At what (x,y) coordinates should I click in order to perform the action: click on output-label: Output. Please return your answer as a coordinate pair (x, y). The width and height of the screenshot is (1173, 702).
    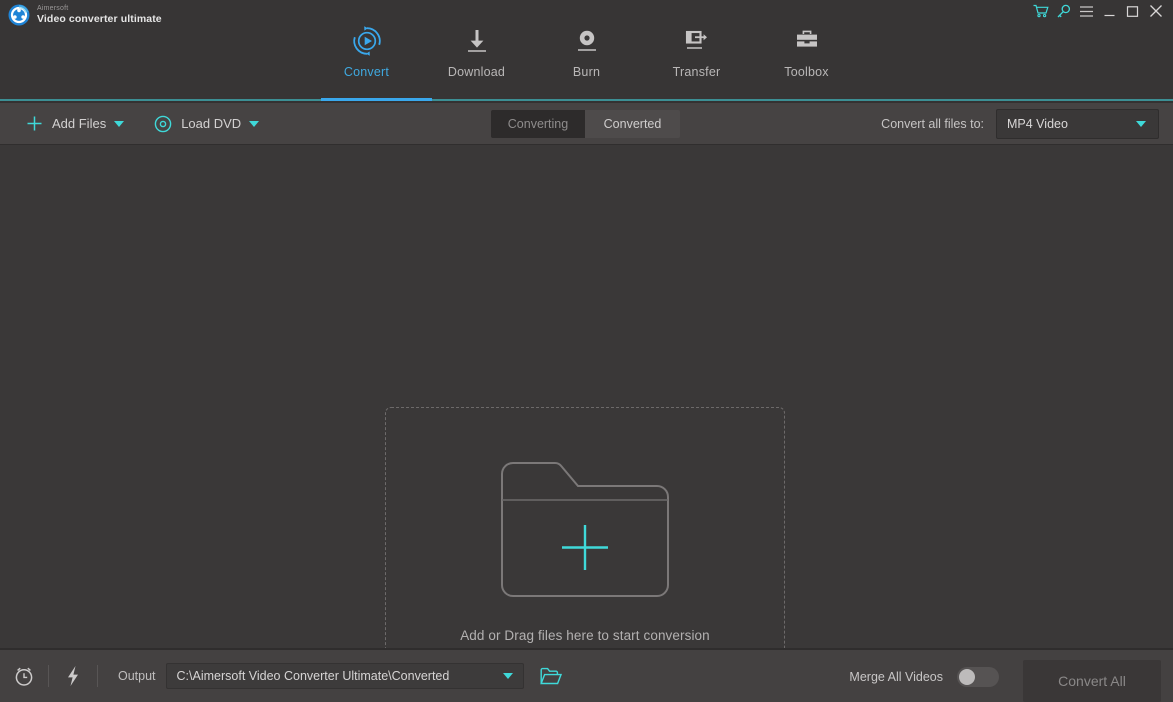
    Looking at the image, I should click on (137, 676).